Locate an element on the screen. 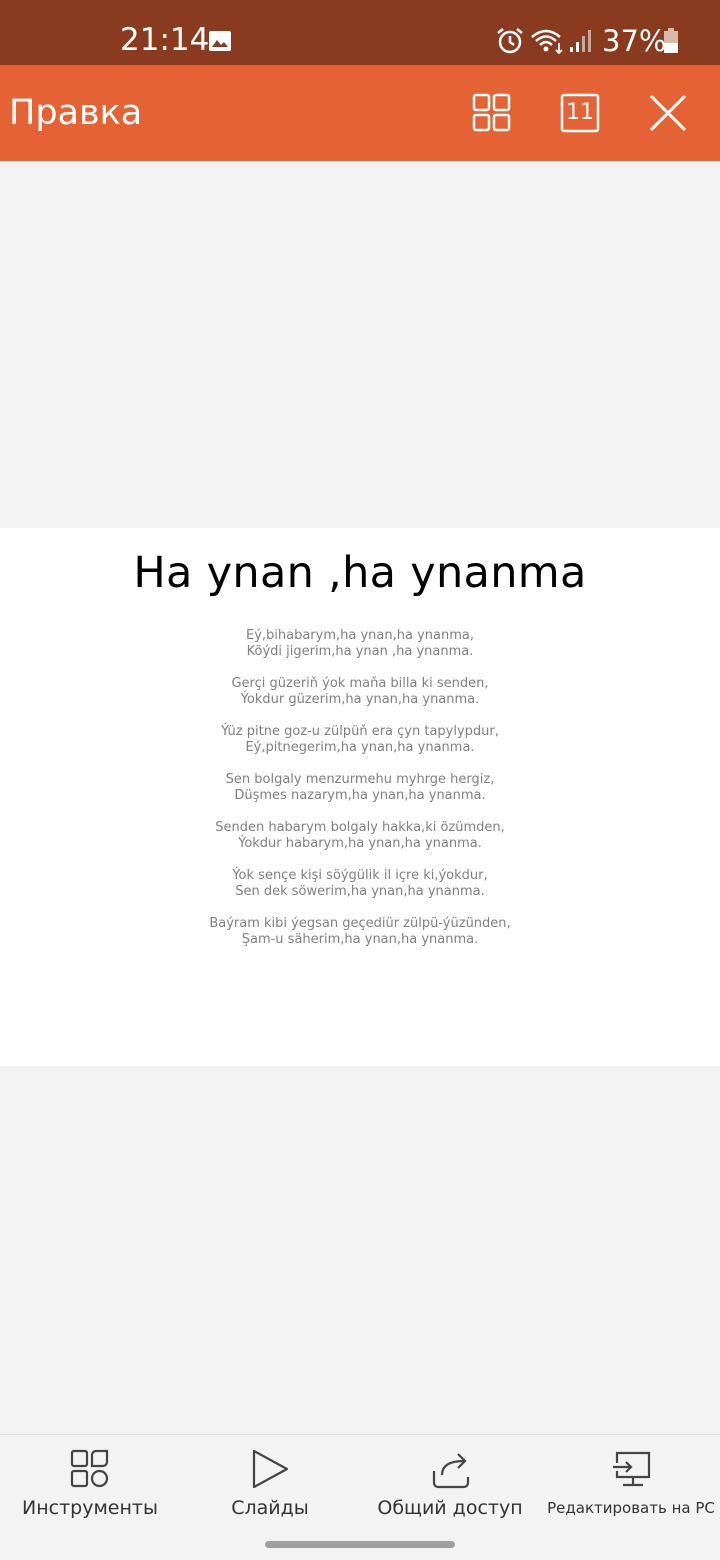 This screenshot has height=1560, width=720. stanza-line: Senden habarym bolgaly hakka,ki özümden, is located at coordinates (360, 827).